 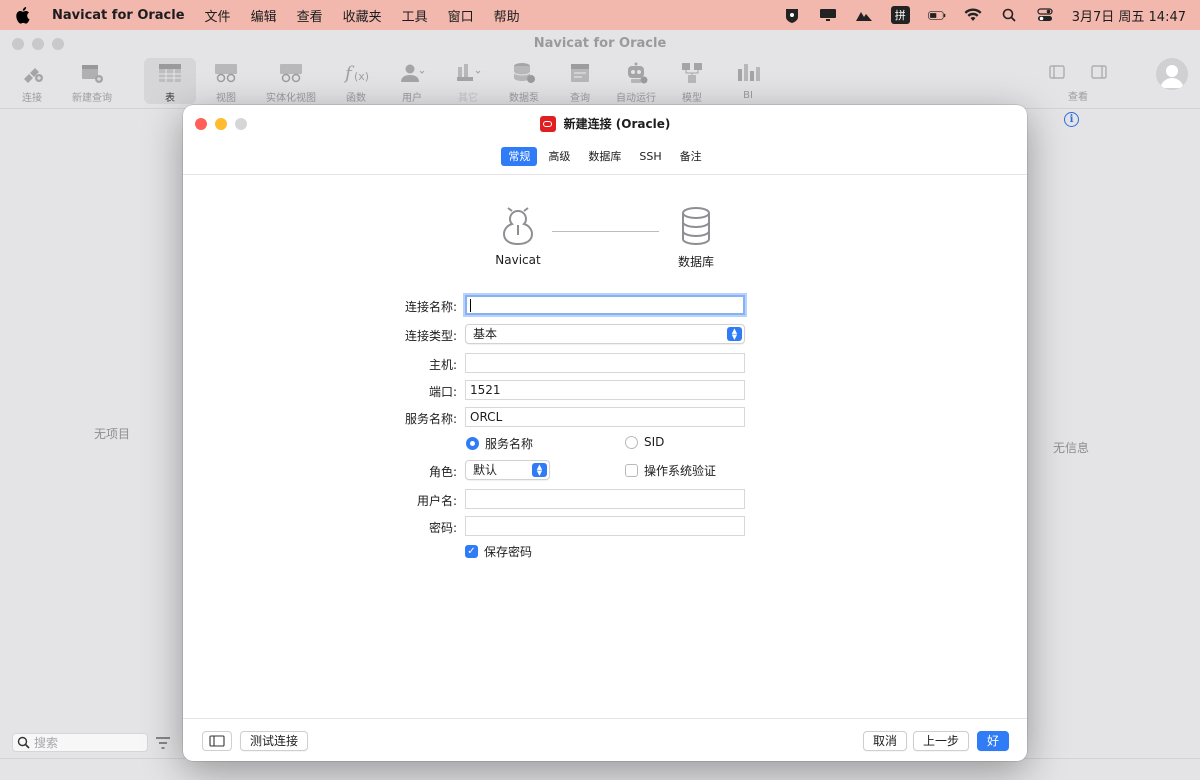 I want to click on wifi-icon, so click(x=973, y=15).